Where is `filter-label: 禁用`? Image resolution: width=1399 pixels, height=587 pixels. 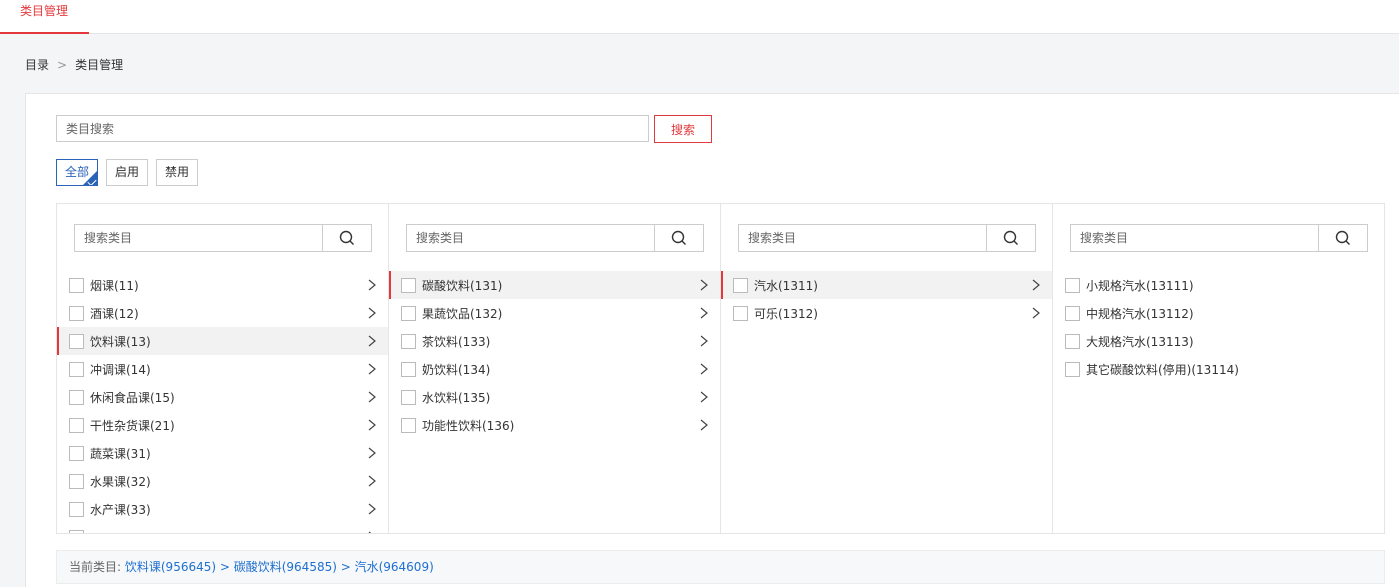 filter-label: 禁用 is located at coordinates (176, 172).